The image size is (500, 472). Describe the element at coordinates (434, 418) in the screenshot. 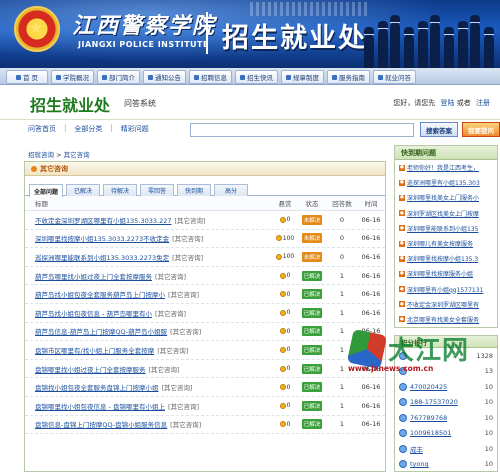

I see `ranking-user-link: 767789768` at that location.